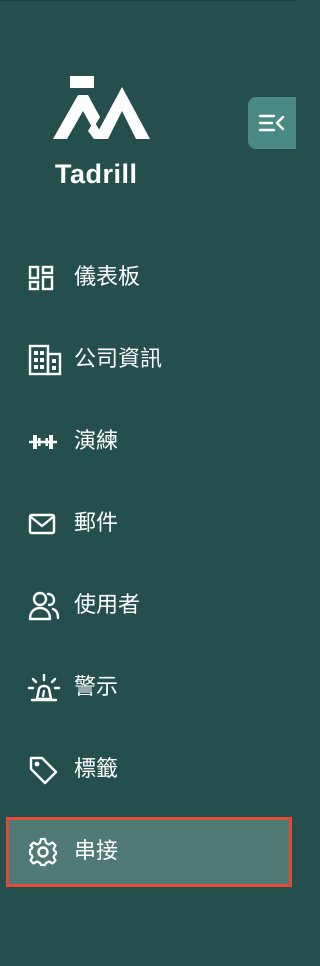 The height and width of the screenshot is (966, 320). What do you see at coordinates (96, 687) in the screenshot?
I see `sidebar-item-label: 警示` at bounding box center [96, 687].